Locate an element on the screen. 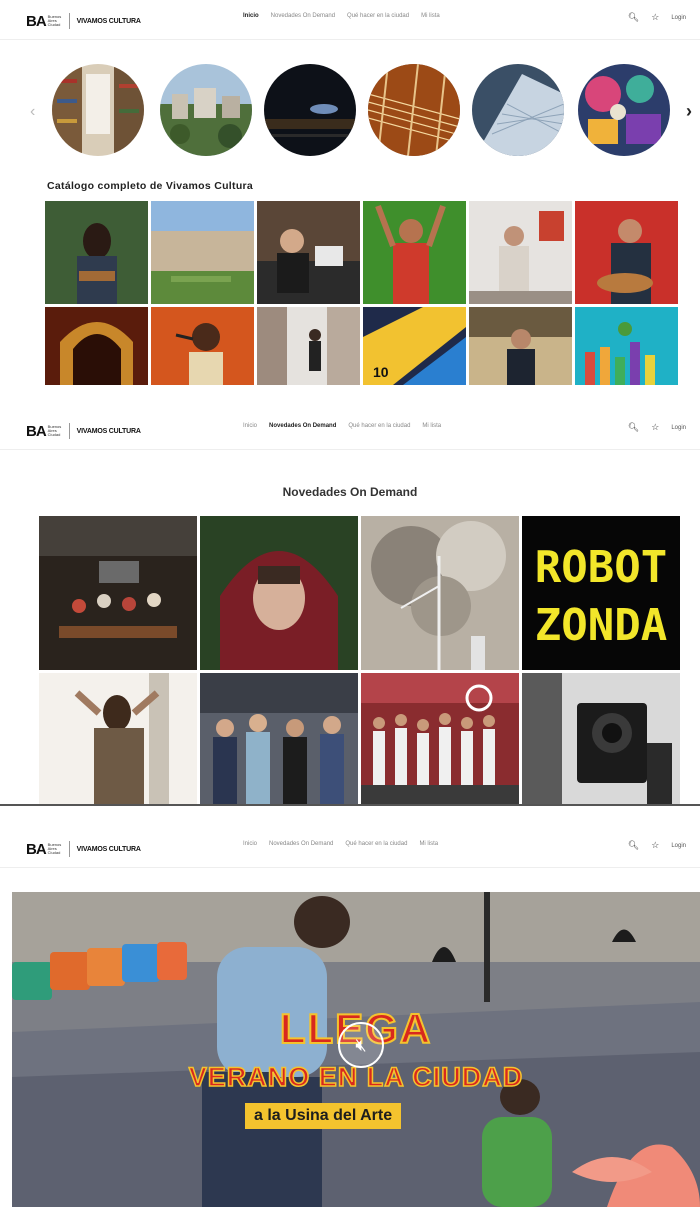 The height and width of the screenshot is (1207, 700). on-demand-tile-robot-zonda: ROBOT ZONDA is located at coordinates (601, 593).